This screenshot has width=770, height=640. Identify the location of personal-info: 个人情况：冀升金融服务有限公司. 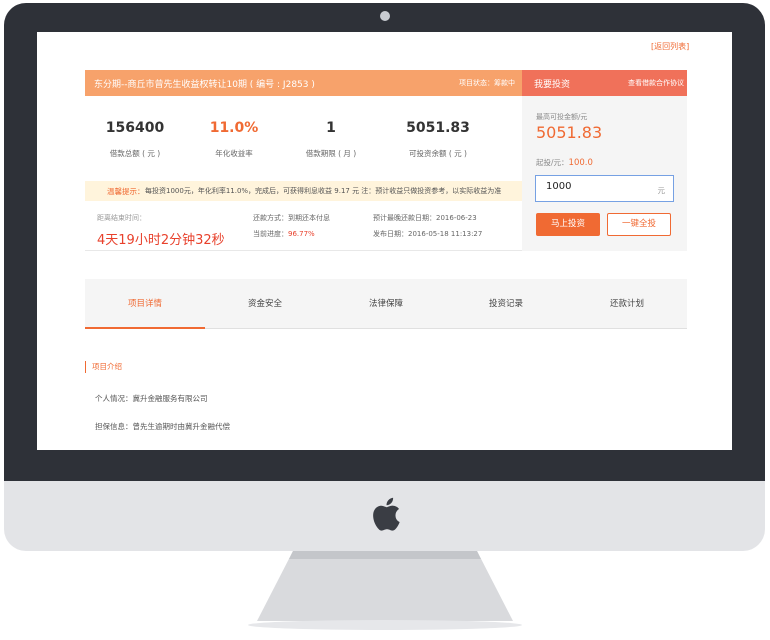
(151, 398).